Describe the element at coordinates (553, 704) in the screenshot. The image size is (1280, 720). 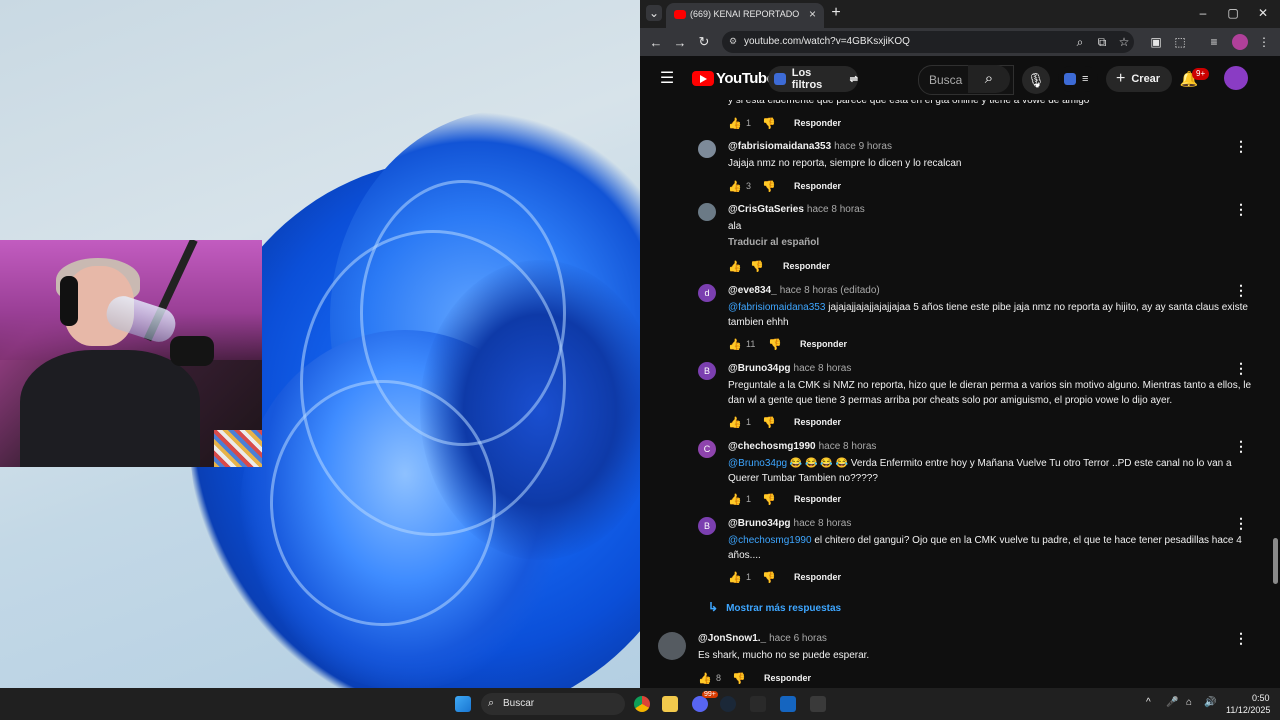
I see `taskbar-search: ⌕ Buscar` at that location.